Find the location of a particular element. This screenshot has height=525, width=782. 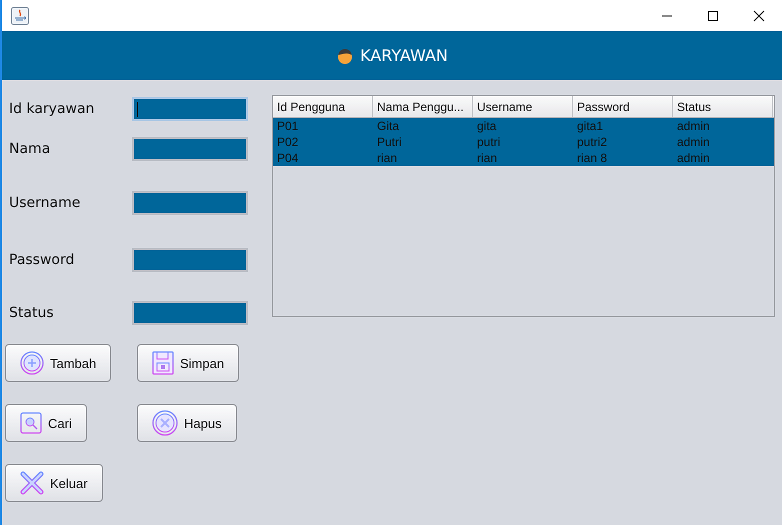

action-button: Hapus is located at coordinates (187, 423).